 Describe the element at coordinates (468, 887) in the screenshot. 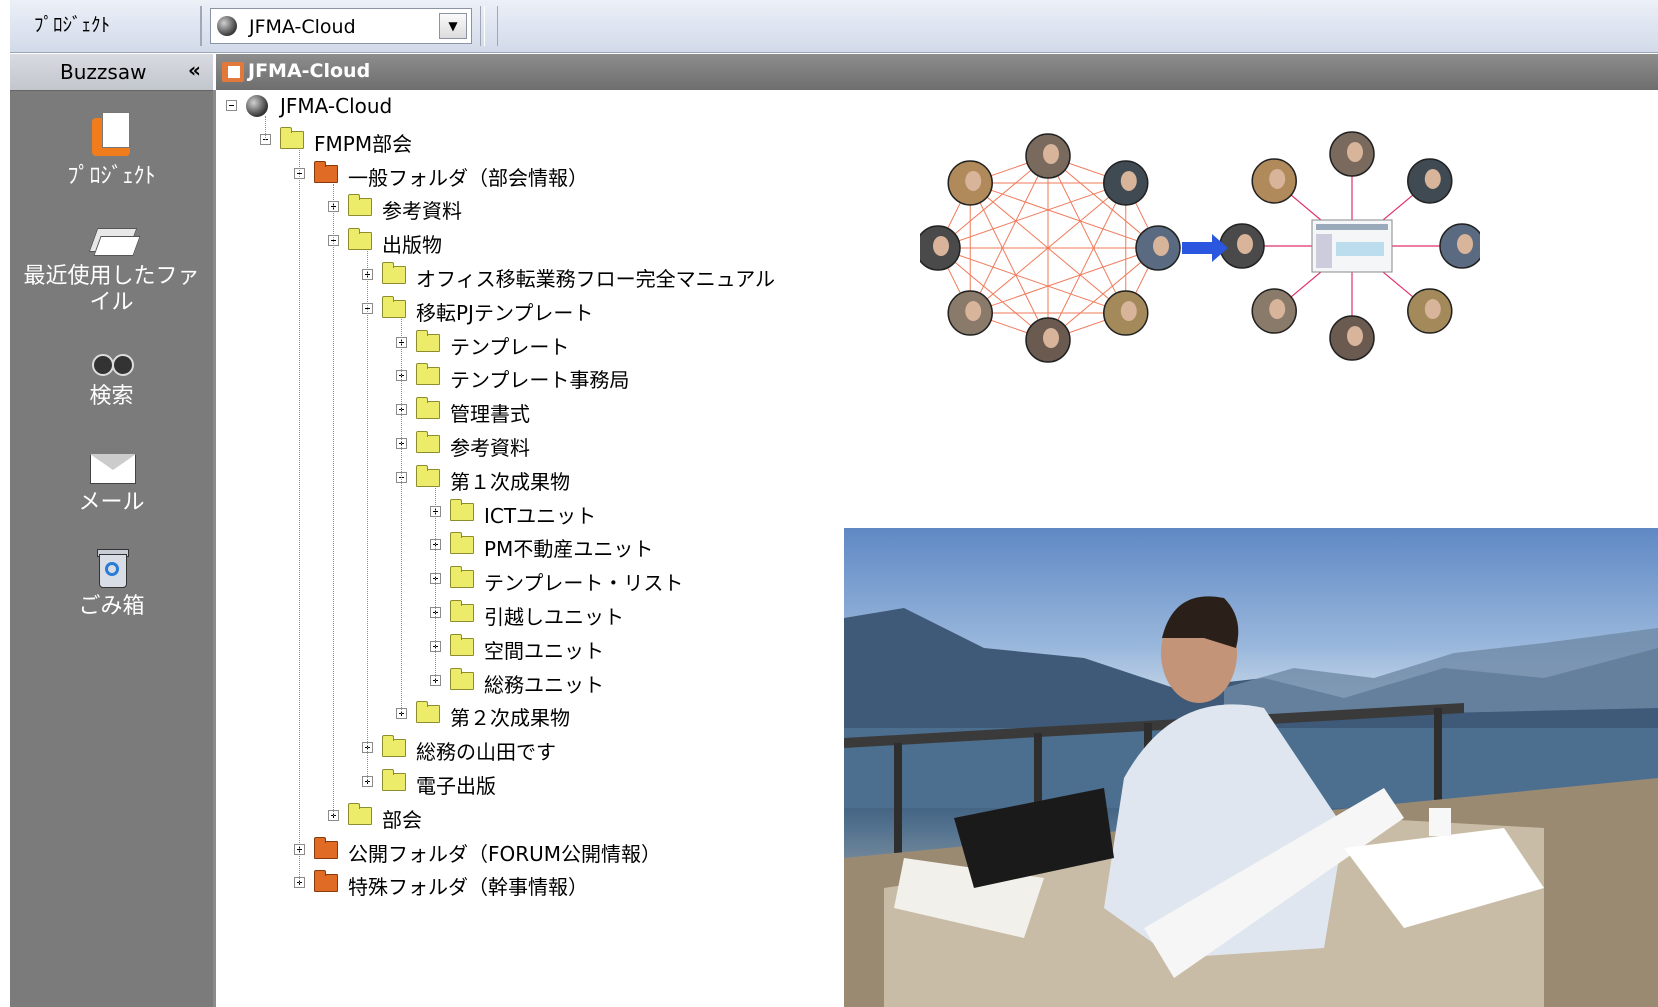

I see `tree-node-label: 特殊フォルダ（幹事情報）` at that location.